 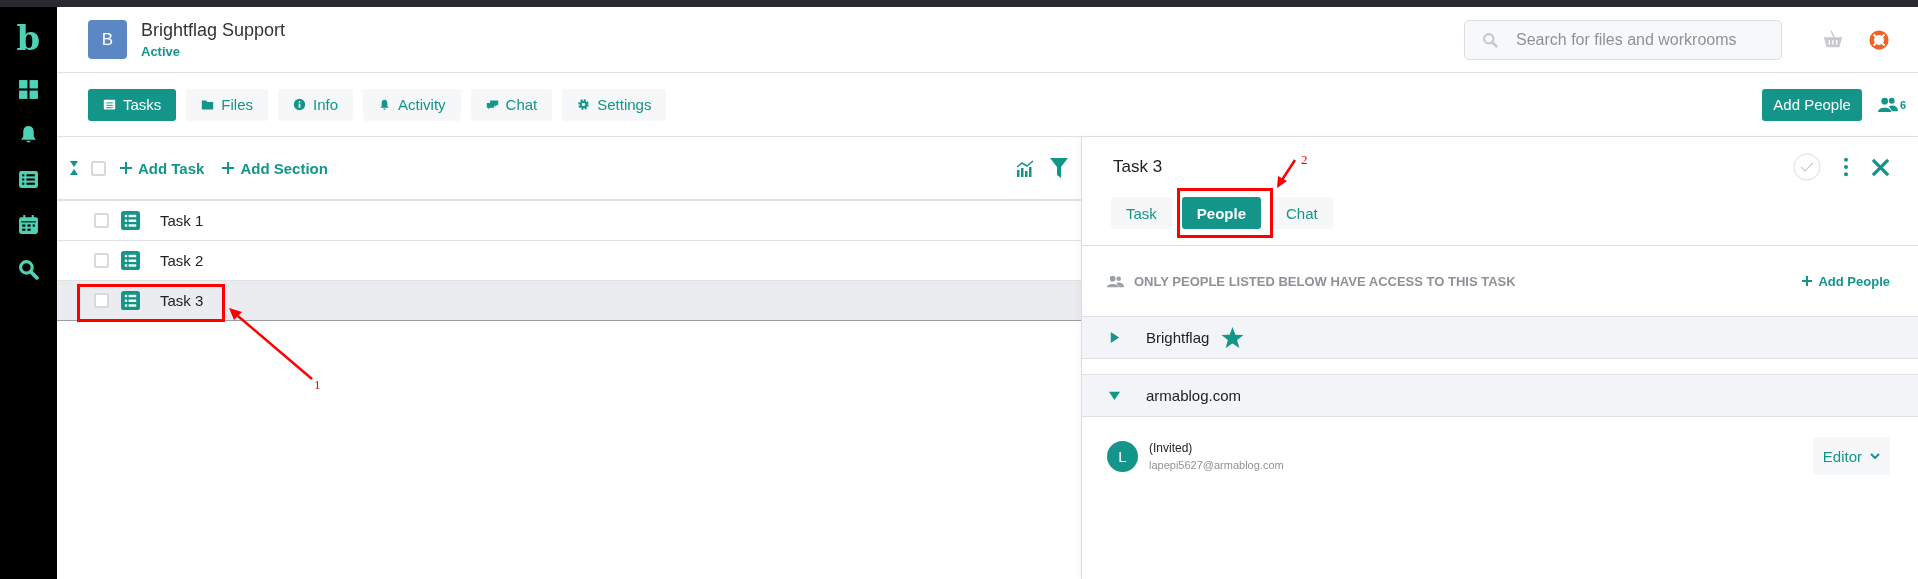 What do you see at coordinates (28, 38) in the screenshot?
I see `app-logo: b` at bounding box center [28, 38].